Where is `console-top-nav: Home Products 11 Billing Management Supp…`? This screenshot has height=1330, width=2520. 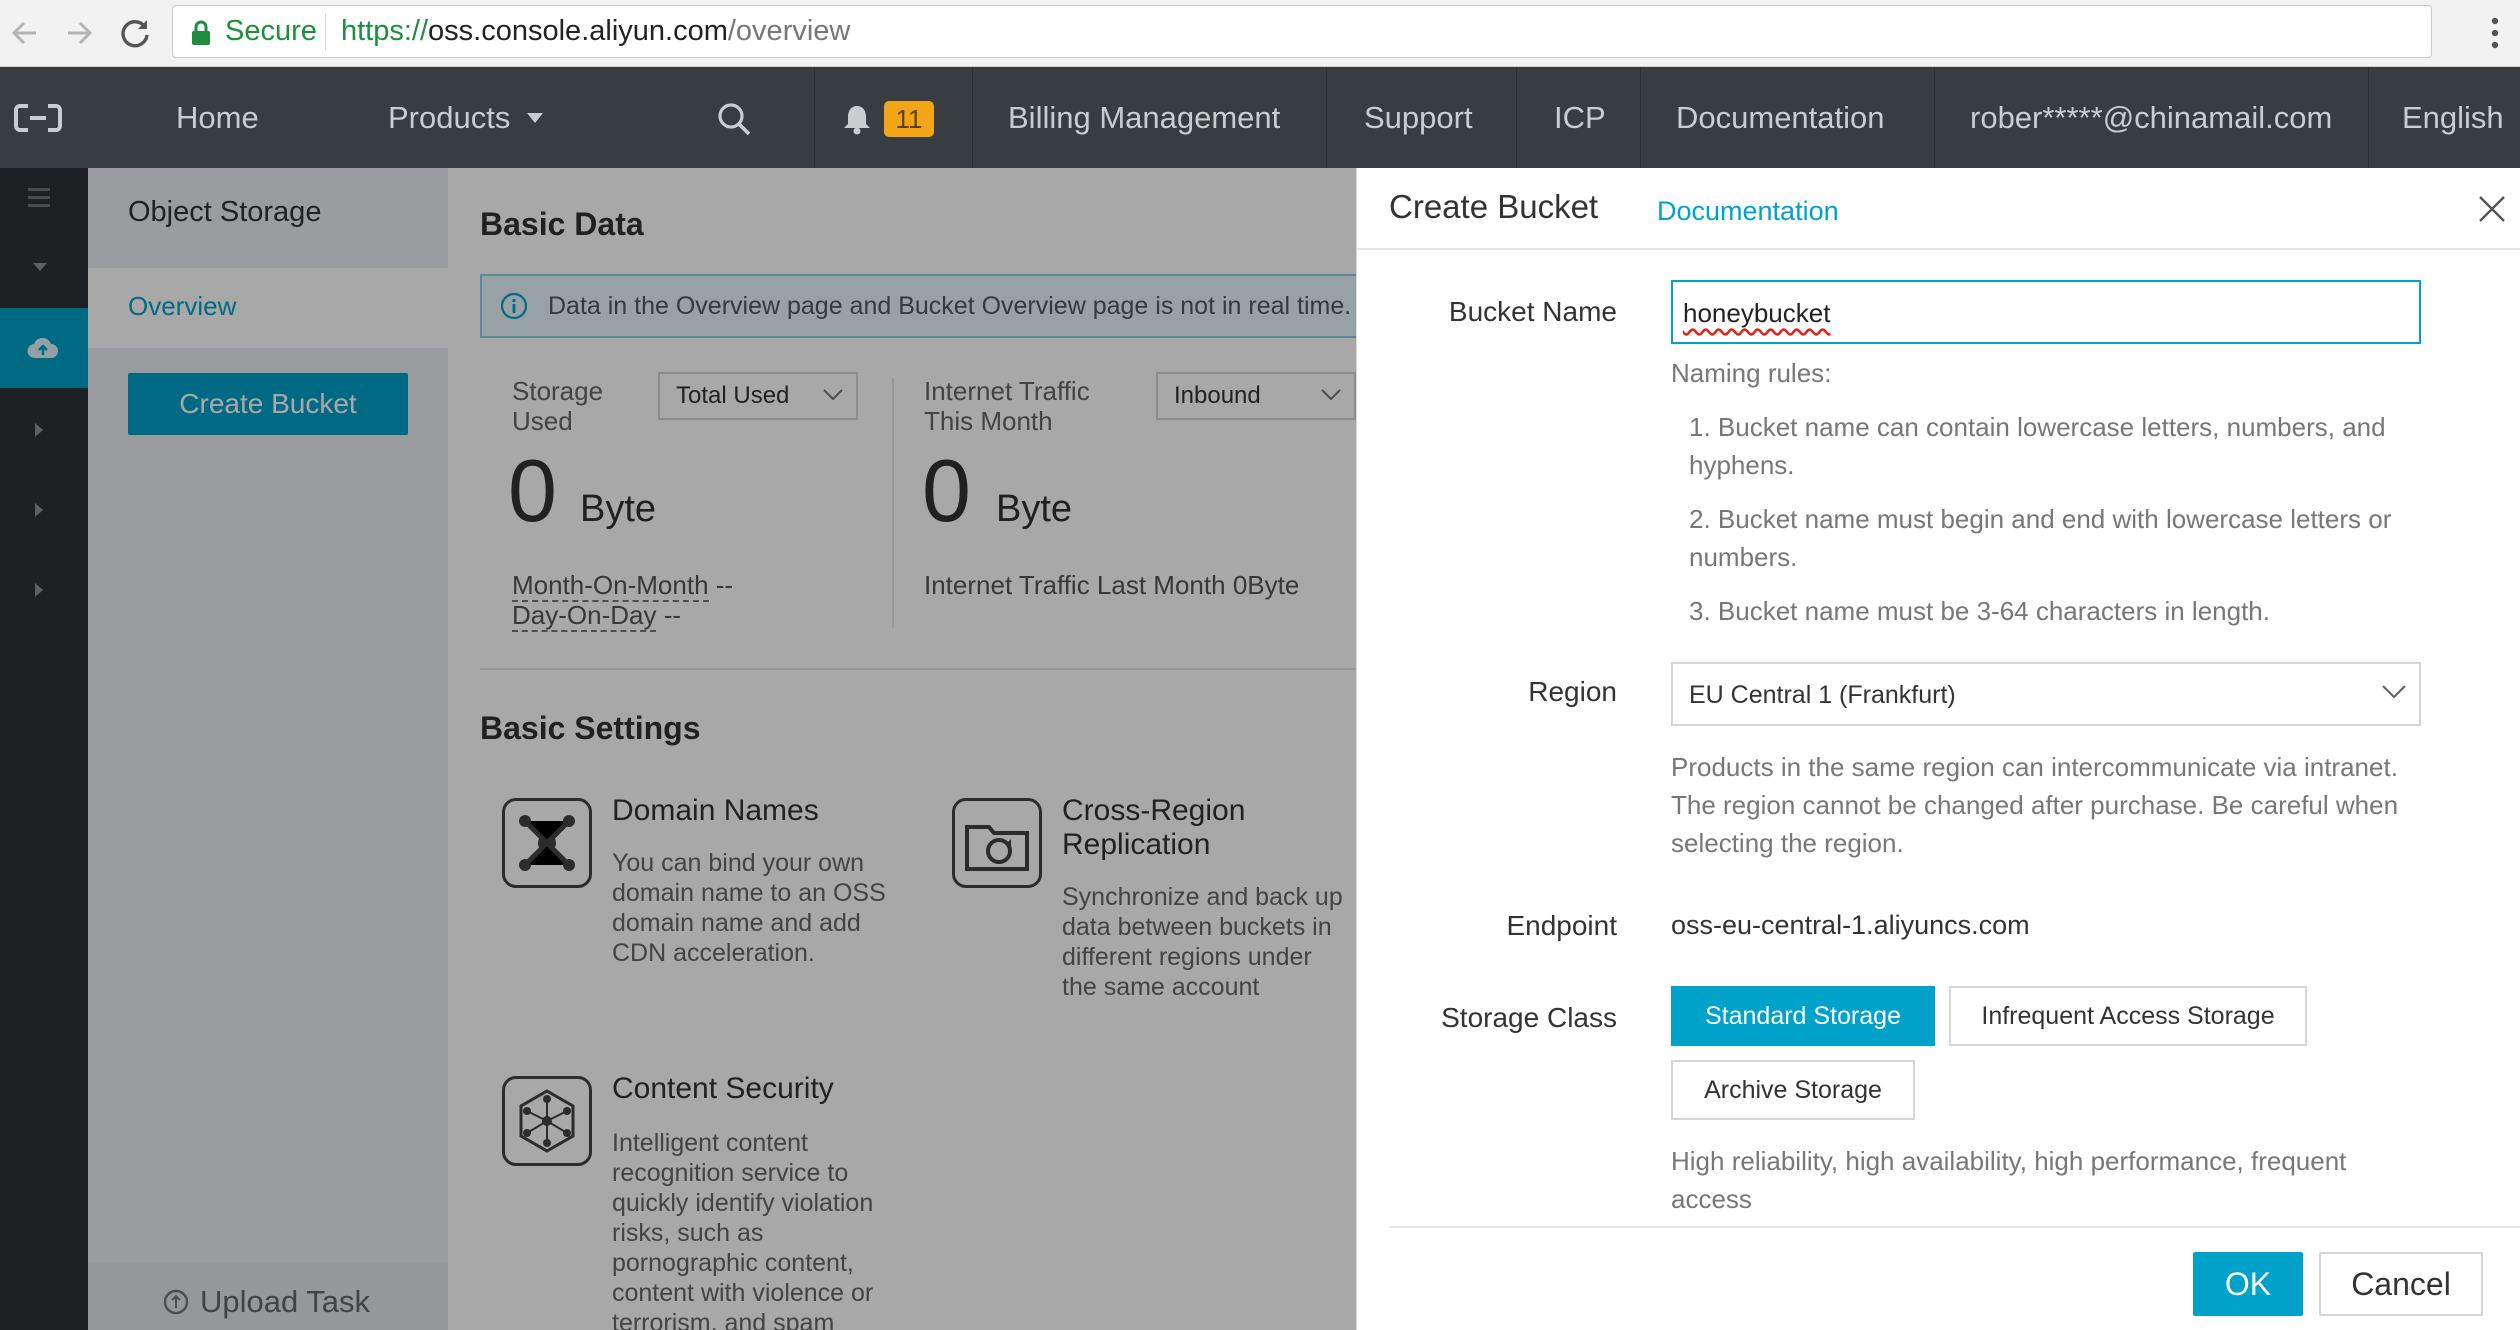
console-top-nav: Home Products 11 Billing Management Supp… is located at coordinates (1260, 117).